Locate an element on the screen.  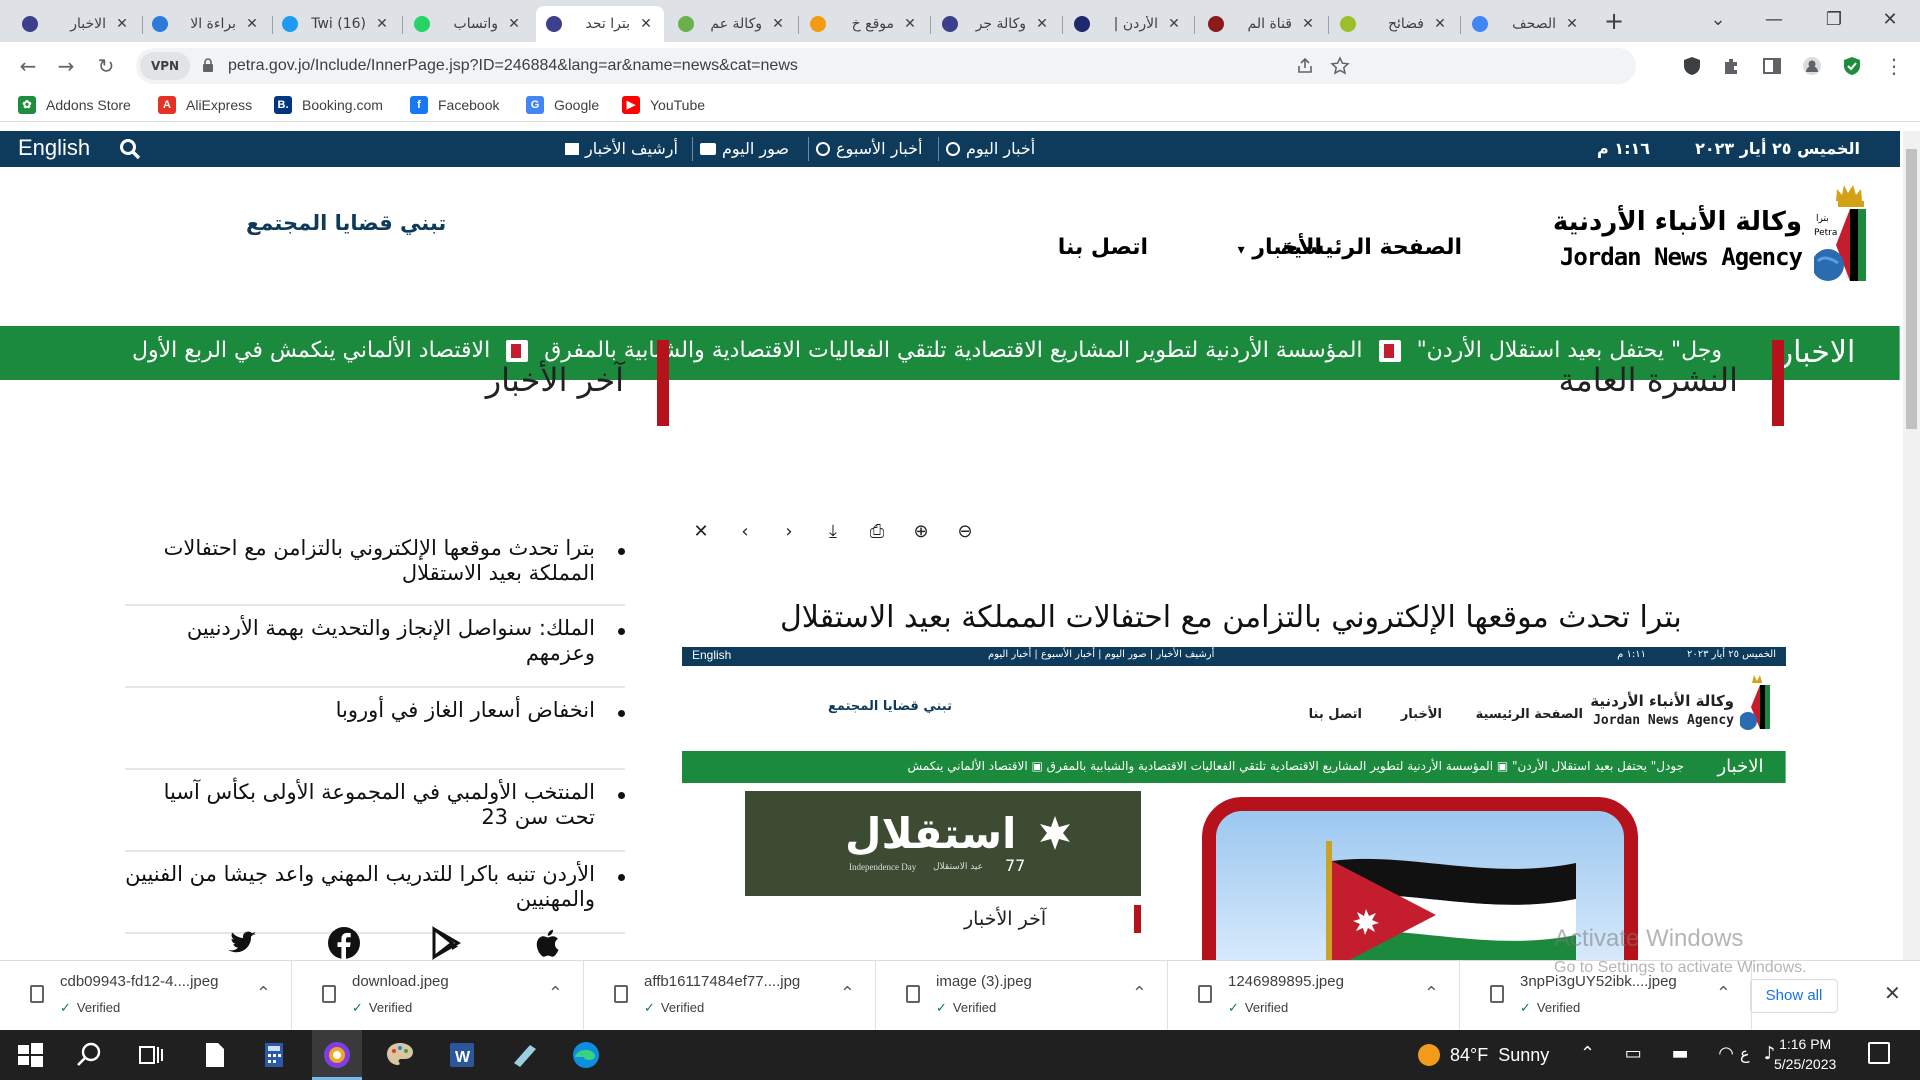
apple-icon is located at coordinates (548, 943).